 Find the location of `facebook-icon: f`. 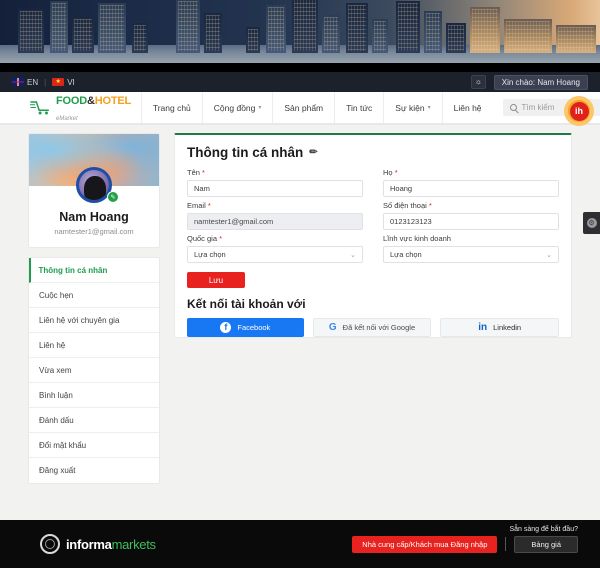

facebook-icon: f is located at coordinates (226, 327).